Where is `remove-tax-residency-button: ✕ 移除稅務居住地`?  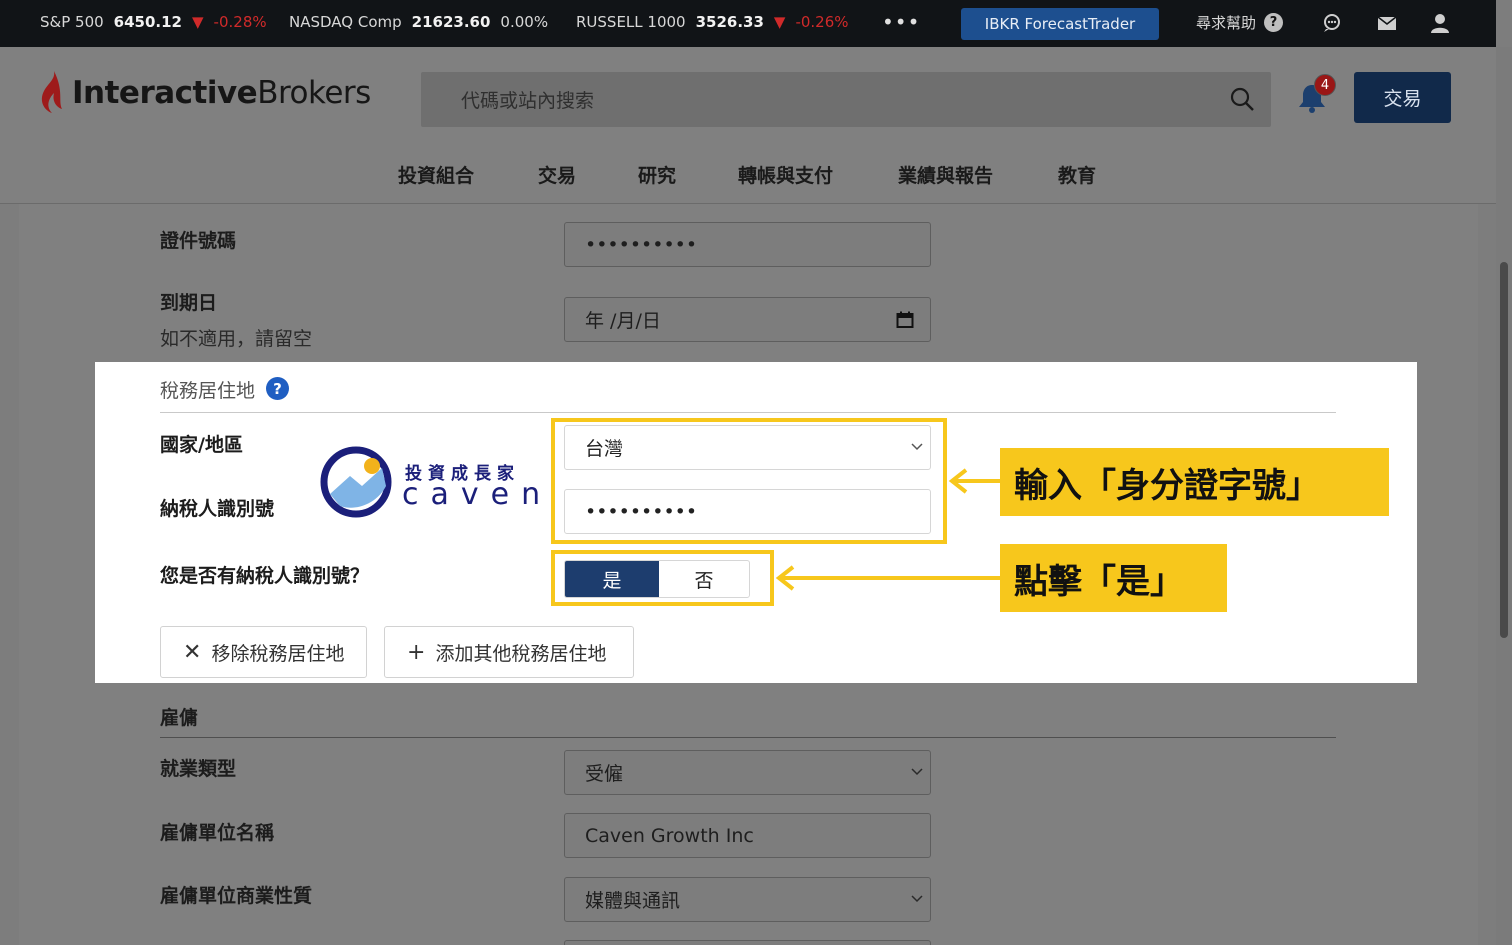 remove-tax-residency-button: ✕ 移除稅務居住地 is located at coordinates (263, 652).